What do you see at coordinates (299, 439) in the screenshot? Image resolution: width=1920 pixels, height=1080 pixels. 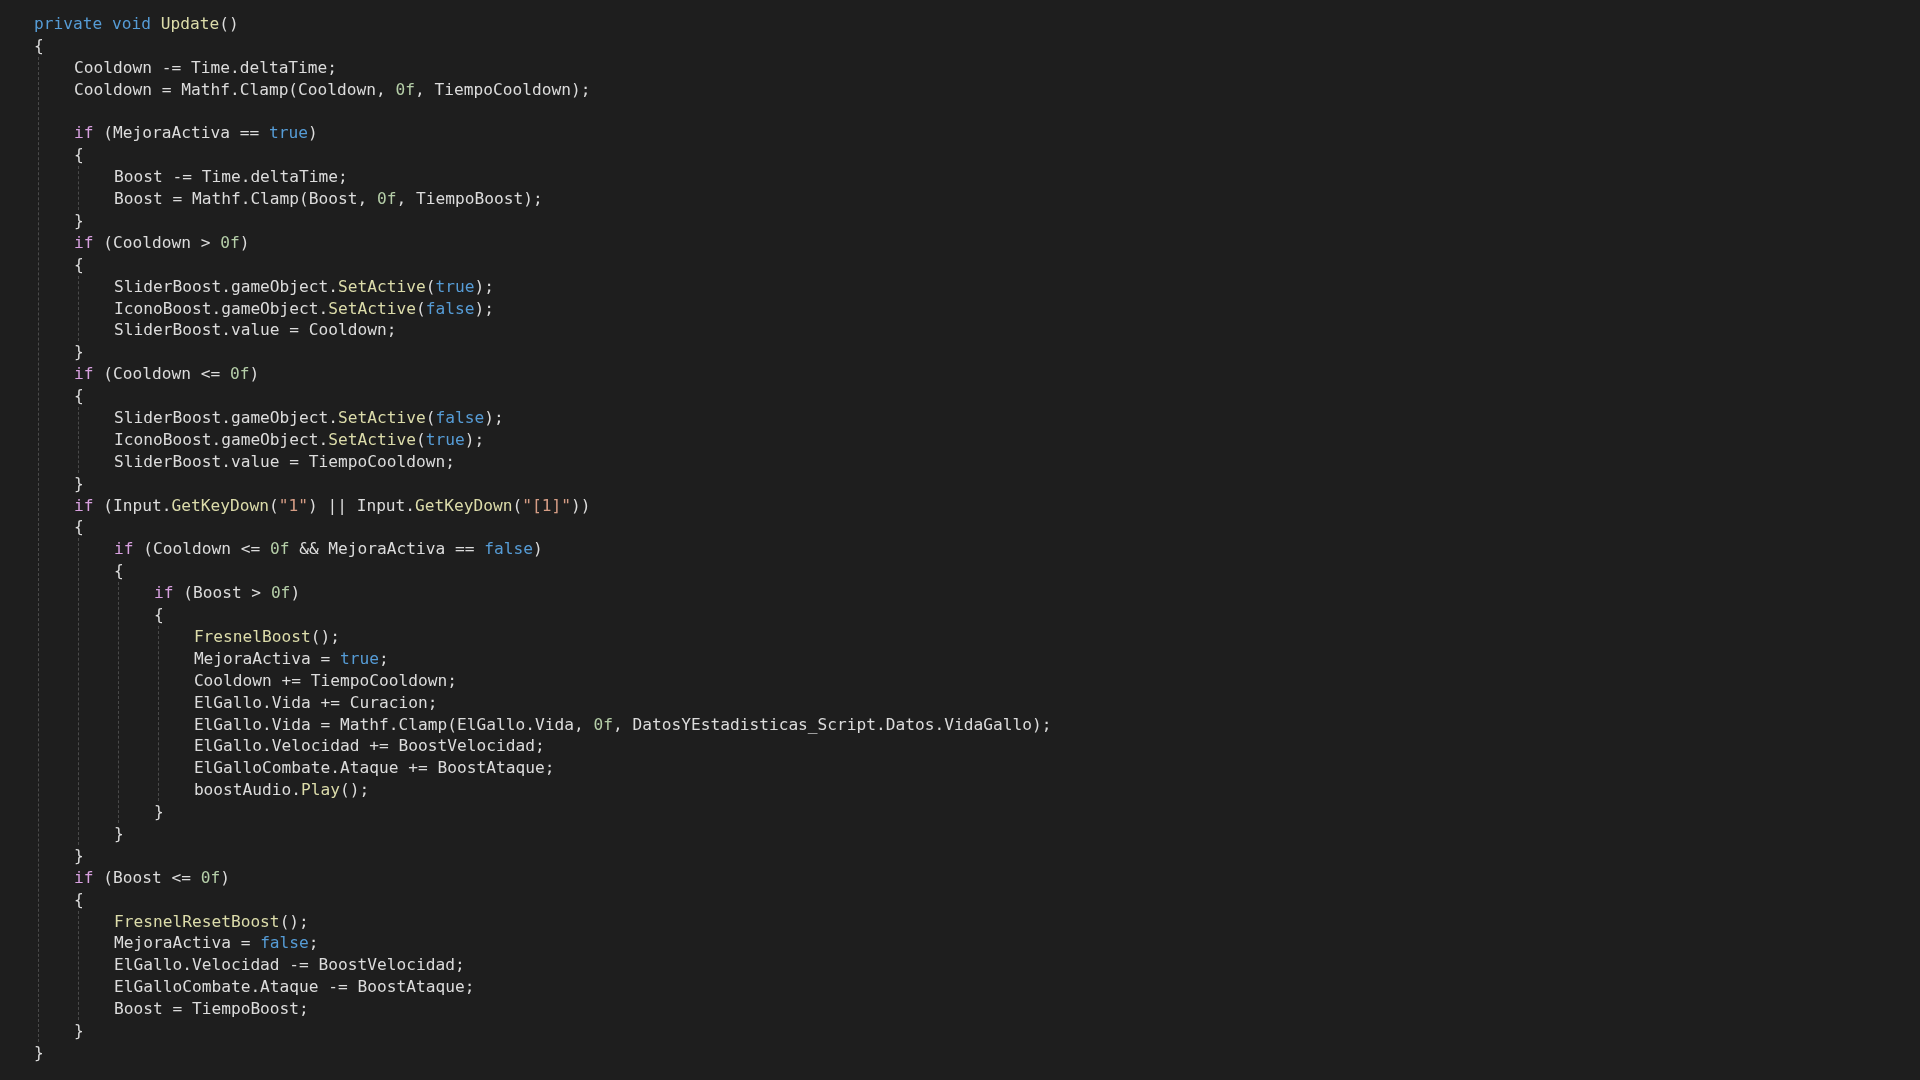 I see `code-line: IconoBoost.gameObject.SetActive(true);` at bounding box center [299, 439].